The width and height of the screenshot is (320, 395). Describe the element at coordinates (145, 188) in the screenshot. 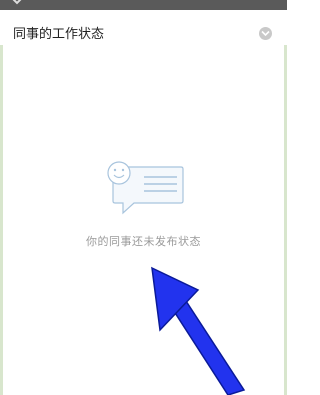

I see `chat-bubble-smiley-icon` at that location.